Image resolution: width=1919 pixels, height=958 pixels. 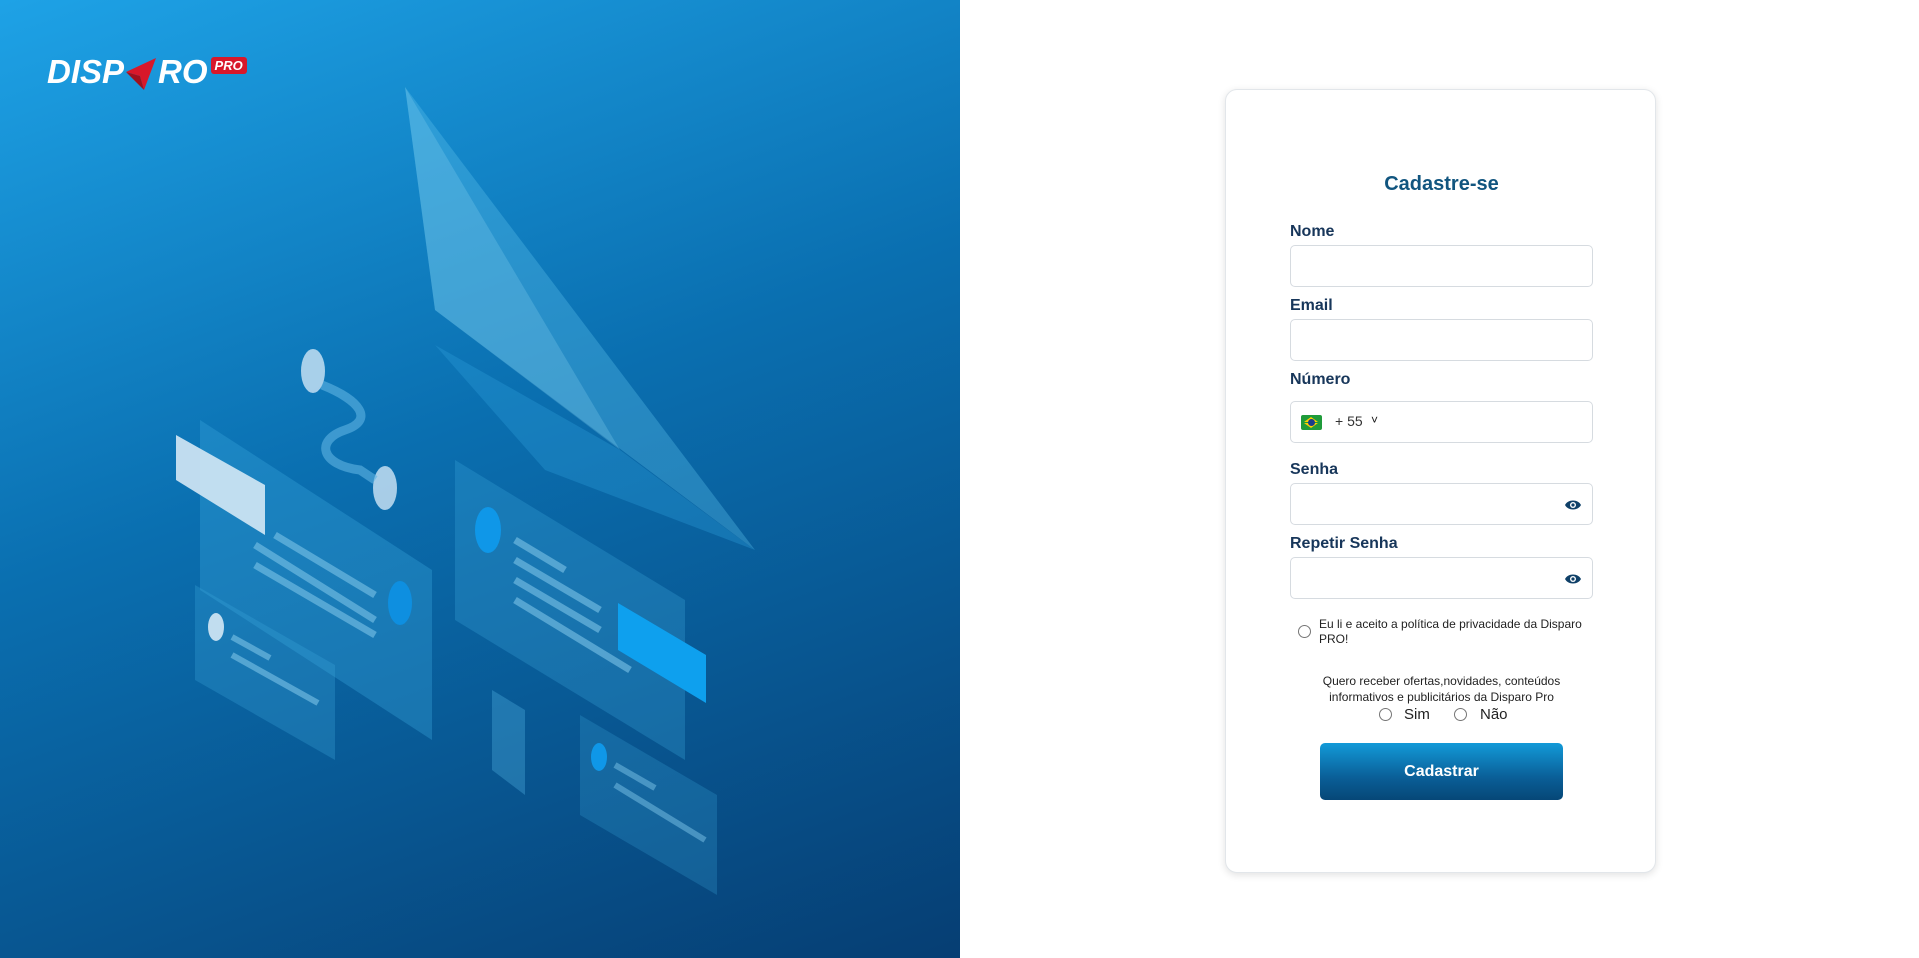 I want to click on name-input, so click(x=1441, y=266).